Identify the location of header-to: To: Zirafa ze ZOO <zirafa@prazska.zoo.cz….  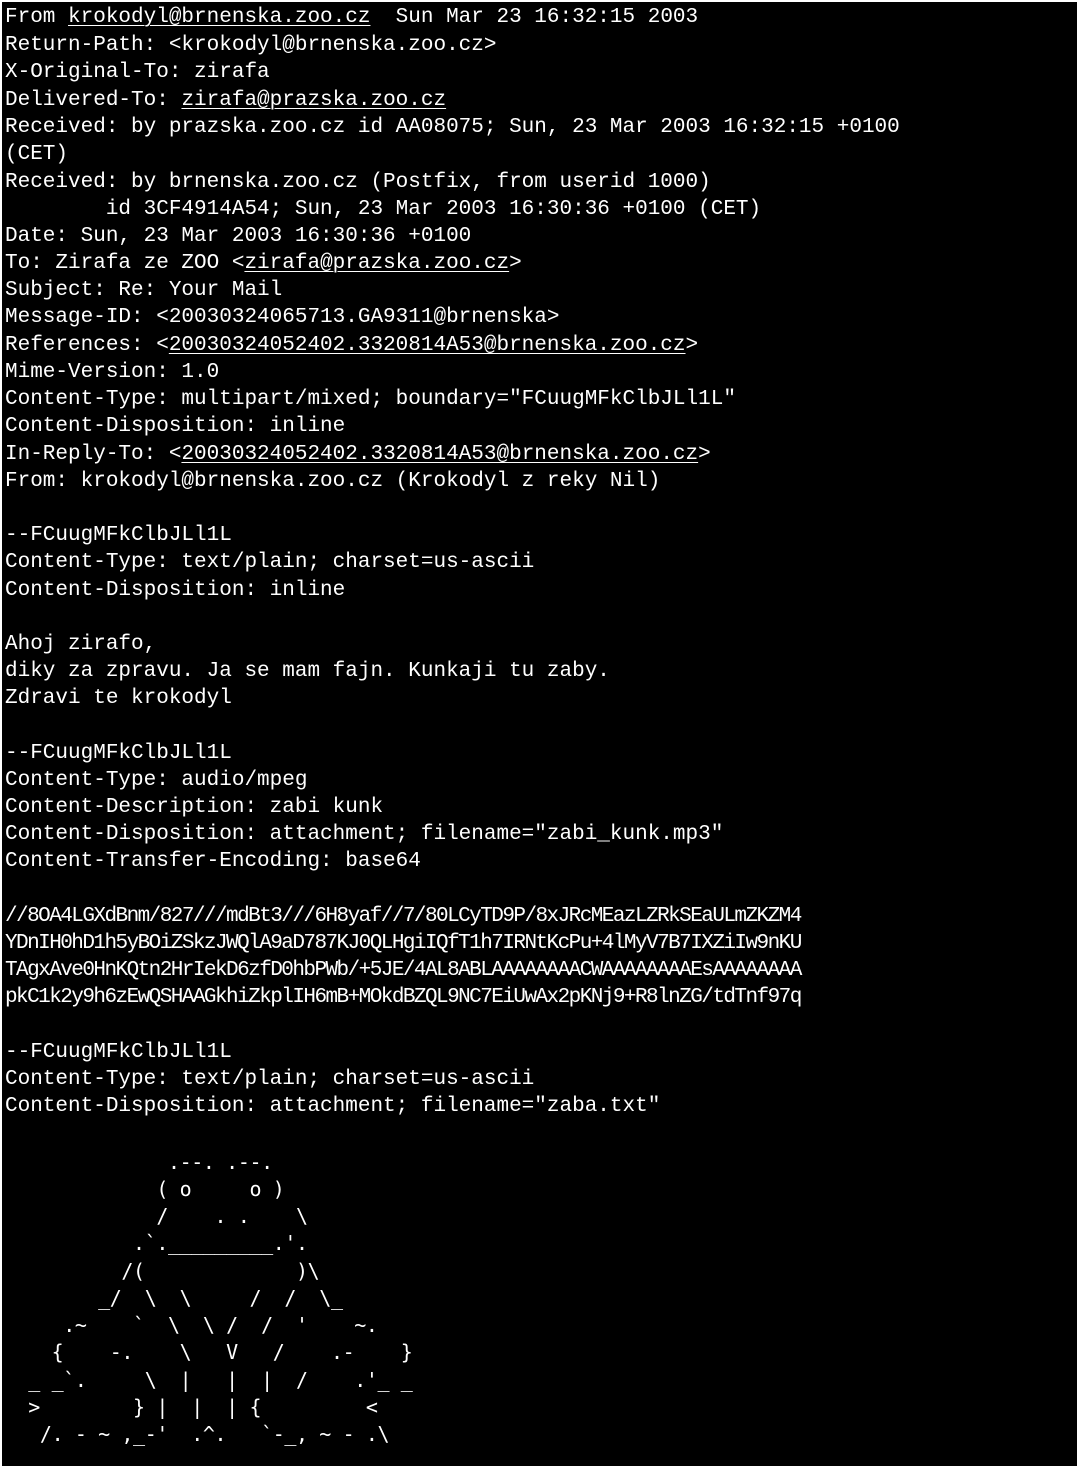
(263, 263).